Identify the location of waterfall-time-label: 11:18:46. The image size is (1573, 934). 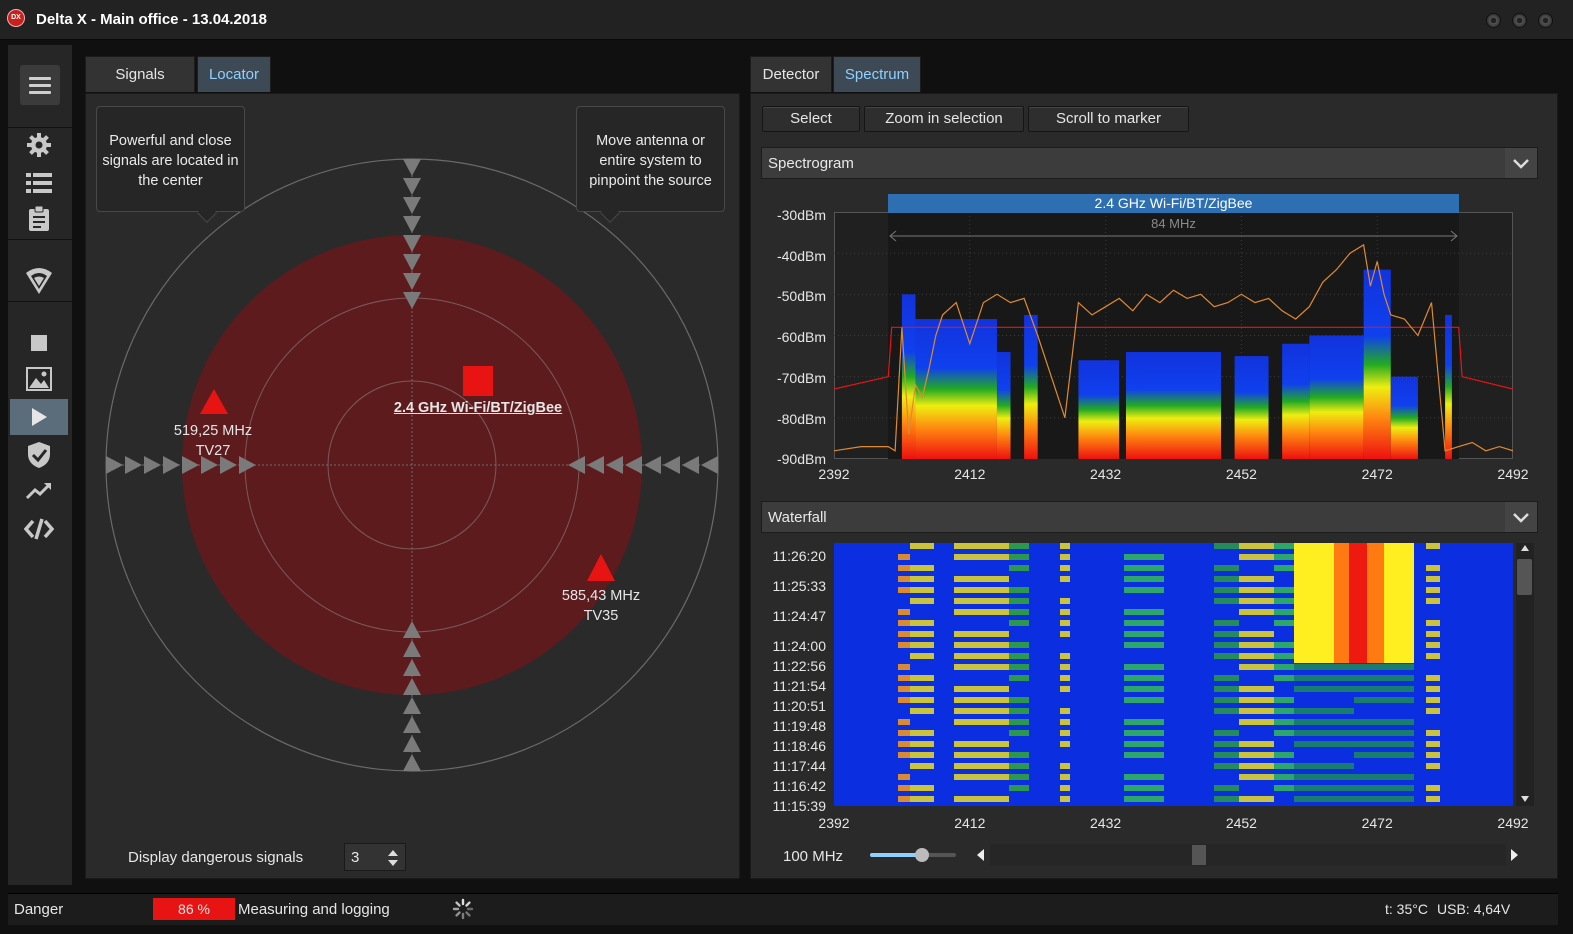
(799, 746).